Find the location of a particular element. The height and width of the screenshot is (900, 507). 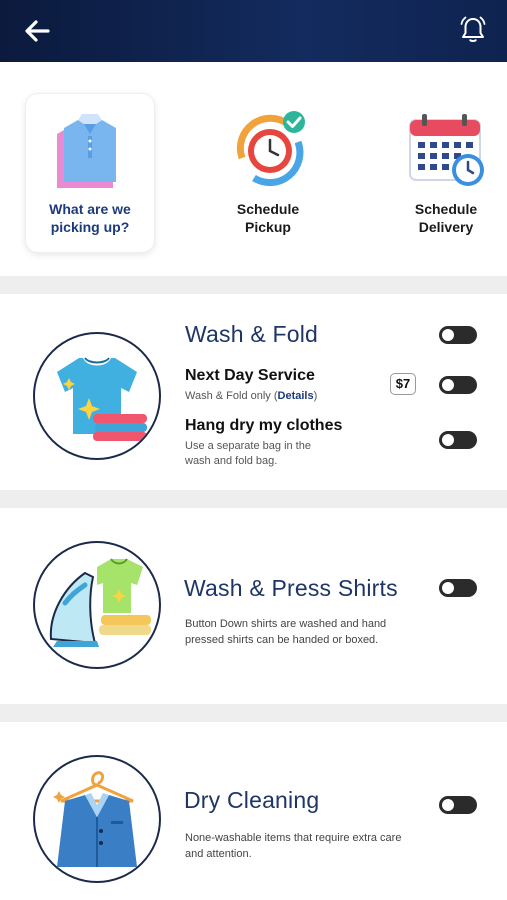

wash-press-image is located at coordinates (97, 605).